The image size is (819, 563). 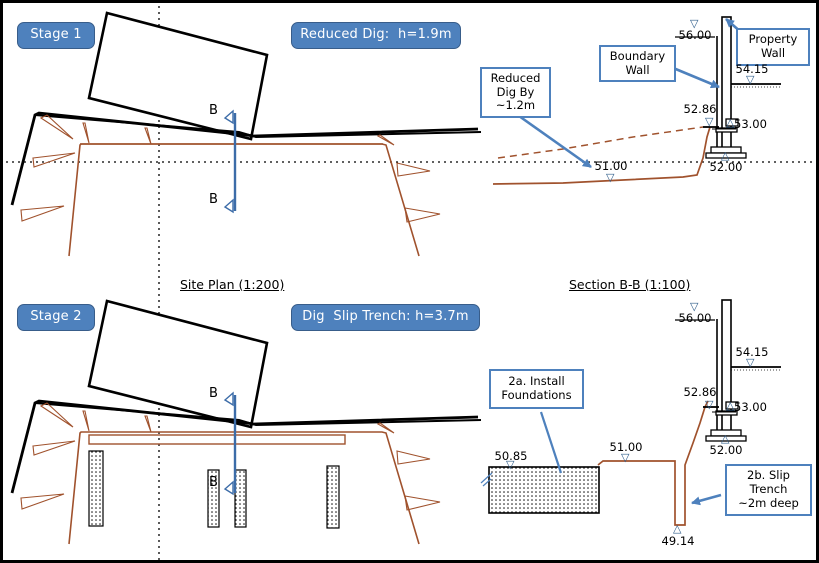 What do you see at coordinates (544, 490) in the screenshot?
I see `foundation-block` at bounding box center [544, 490].